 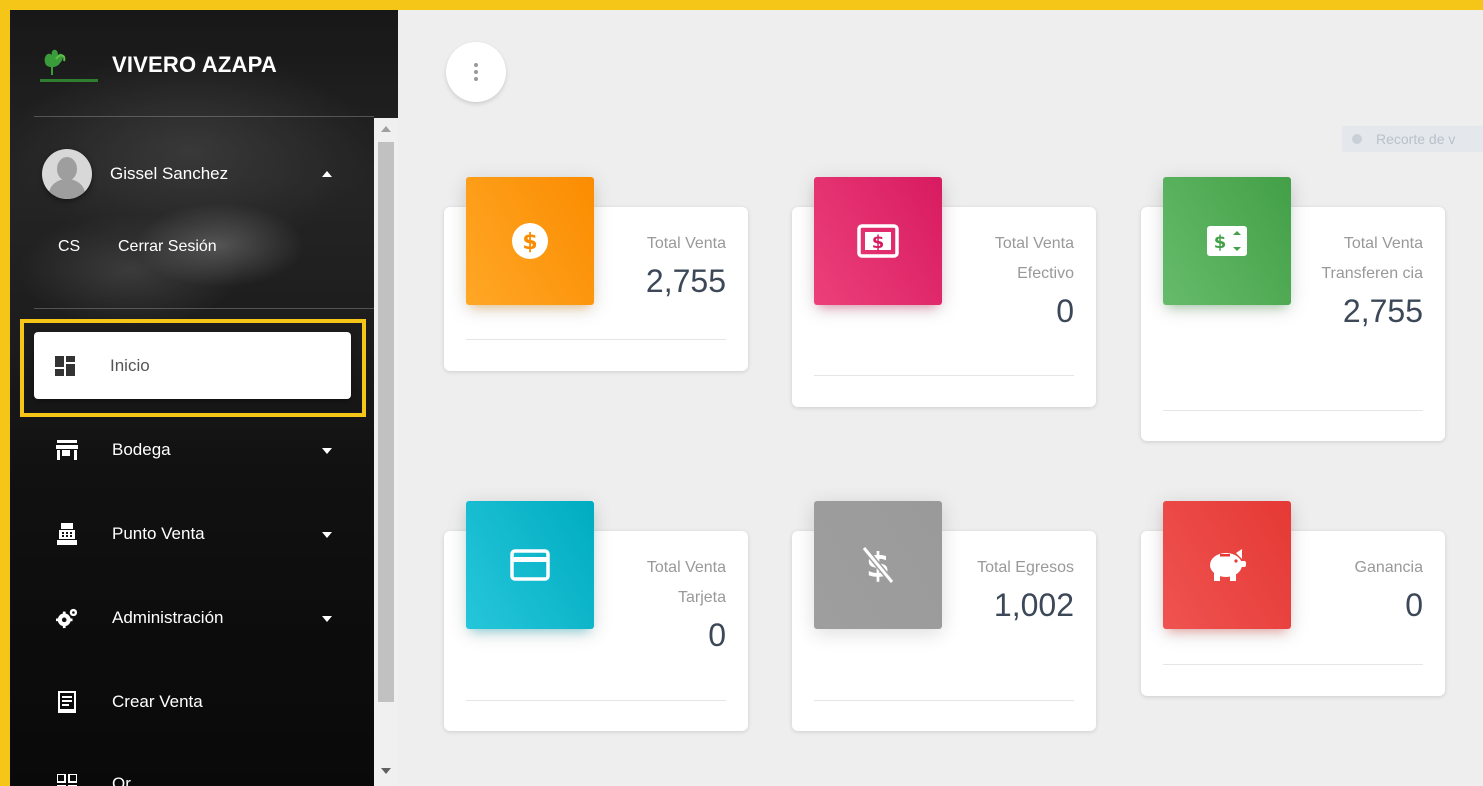 What do you see at coordinates (476, 65) in the screenshot?
I see `more-vert-icon` at bounding box center [476, 65].